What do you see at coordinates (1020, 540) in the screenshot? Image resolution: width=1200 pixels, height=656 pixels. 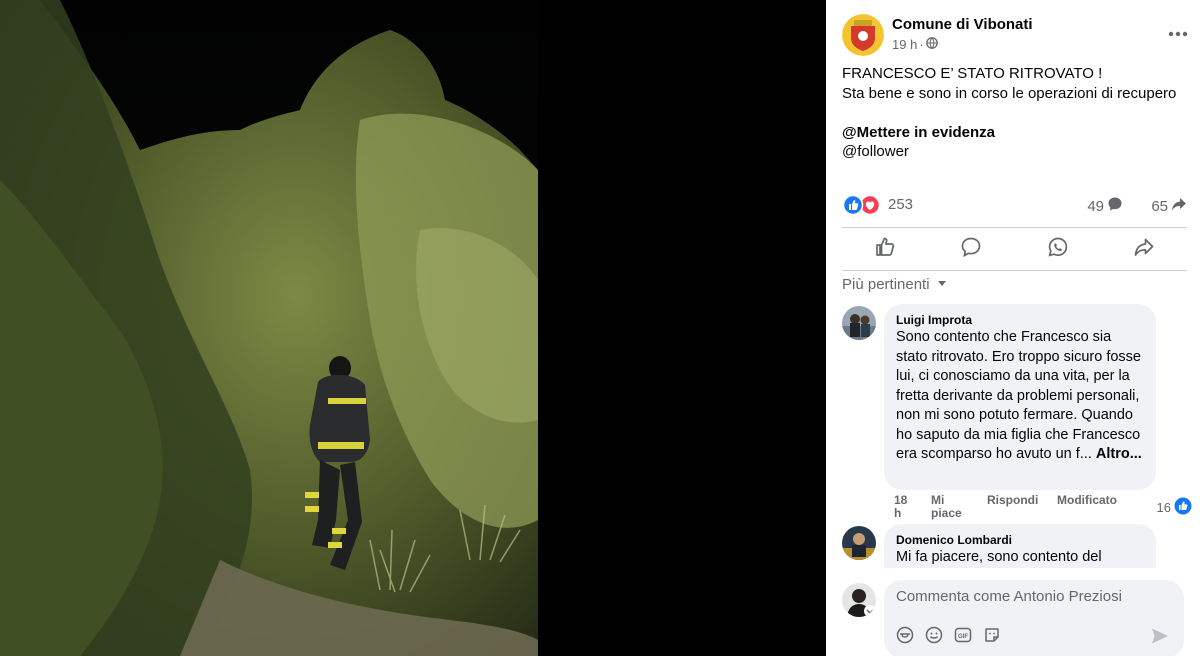 I see `comment-author: Domenico Lombardi` at bounding box center [1020, 540].